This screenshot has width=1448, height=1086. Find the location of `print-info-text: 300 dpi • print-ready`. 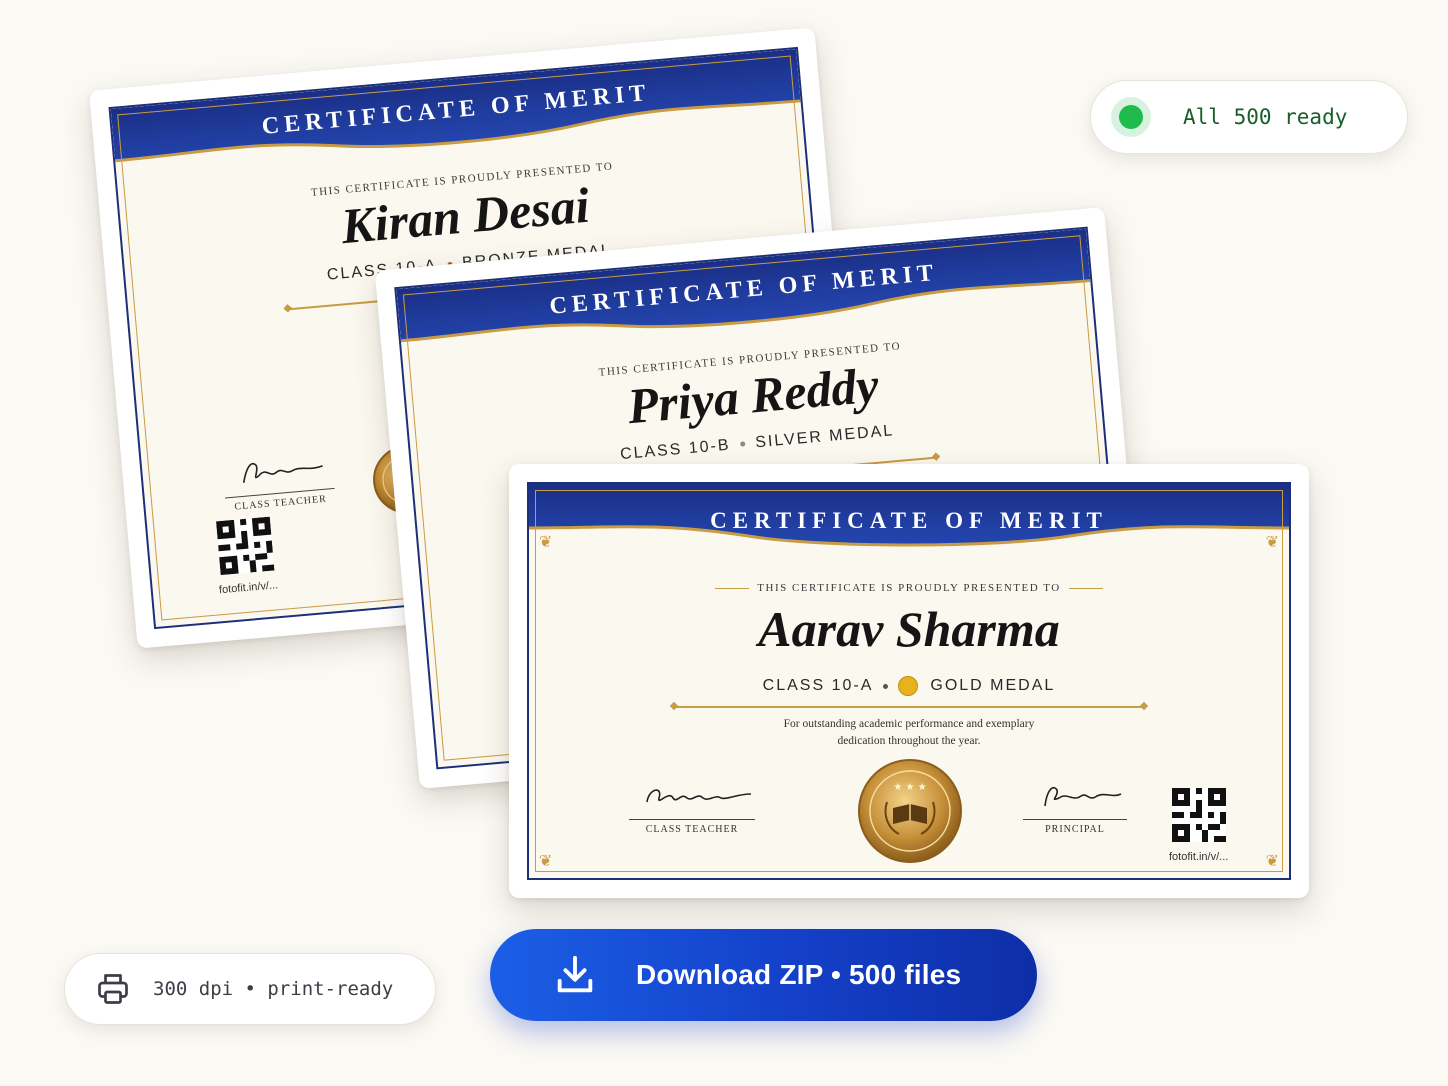

print-info-text: 300 dpi • print-ready is located at coordinates (273, 989).